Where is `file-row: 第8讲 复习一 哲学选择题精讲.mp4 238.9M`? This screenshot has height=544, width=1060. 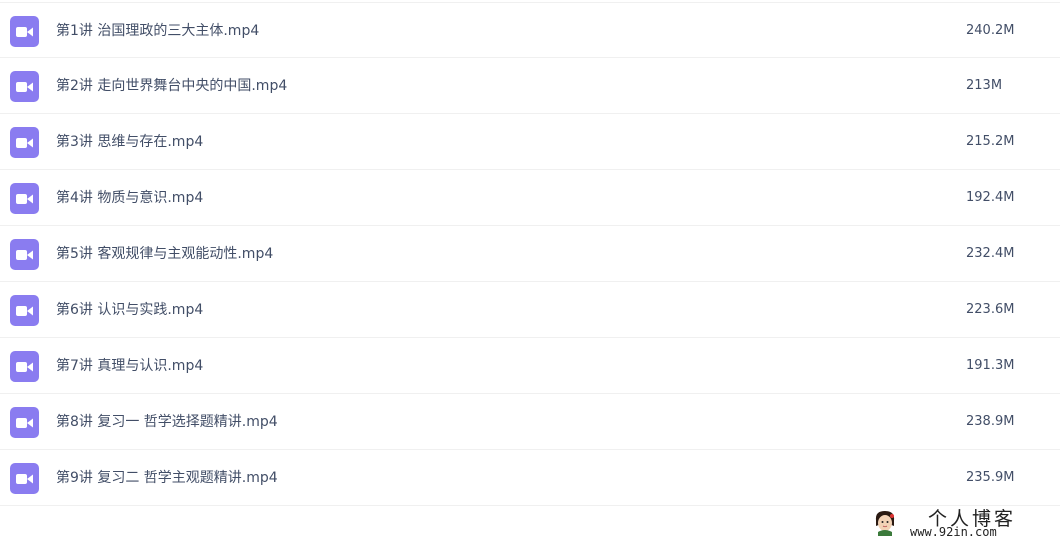
file-row: 第8讲 复习一 哲学选择题精讲.mp4 238.9M is located at coordinates (530, 422).